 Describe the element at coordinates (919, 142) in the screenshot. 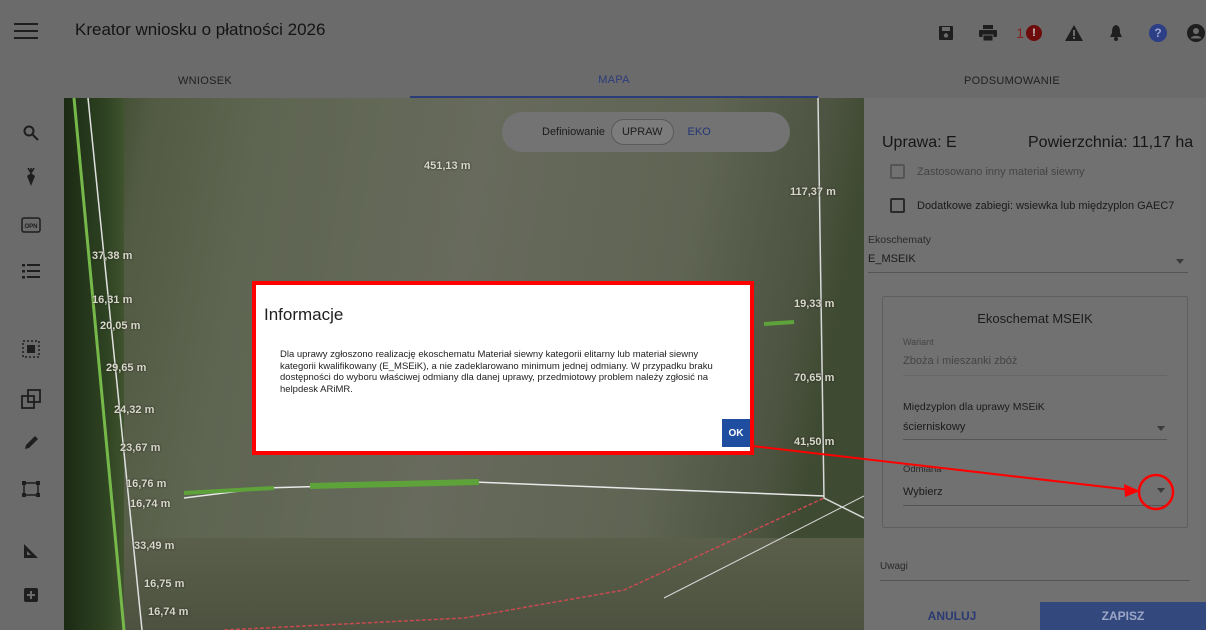

I see `crop-title: Uprawa: E` at that location.